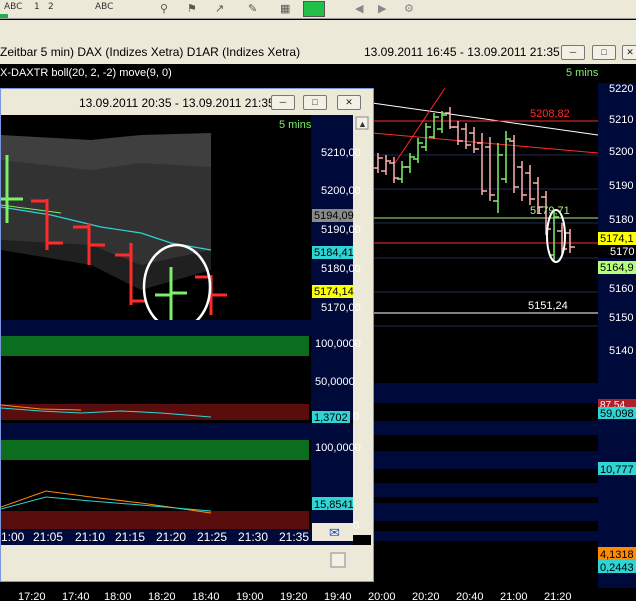 This screenshot has height=601, width=636. What do you see at coordinates (295, 125) in the screenshot?
I see `inner-interval: 5 mins` at bounding box center [295, 125].